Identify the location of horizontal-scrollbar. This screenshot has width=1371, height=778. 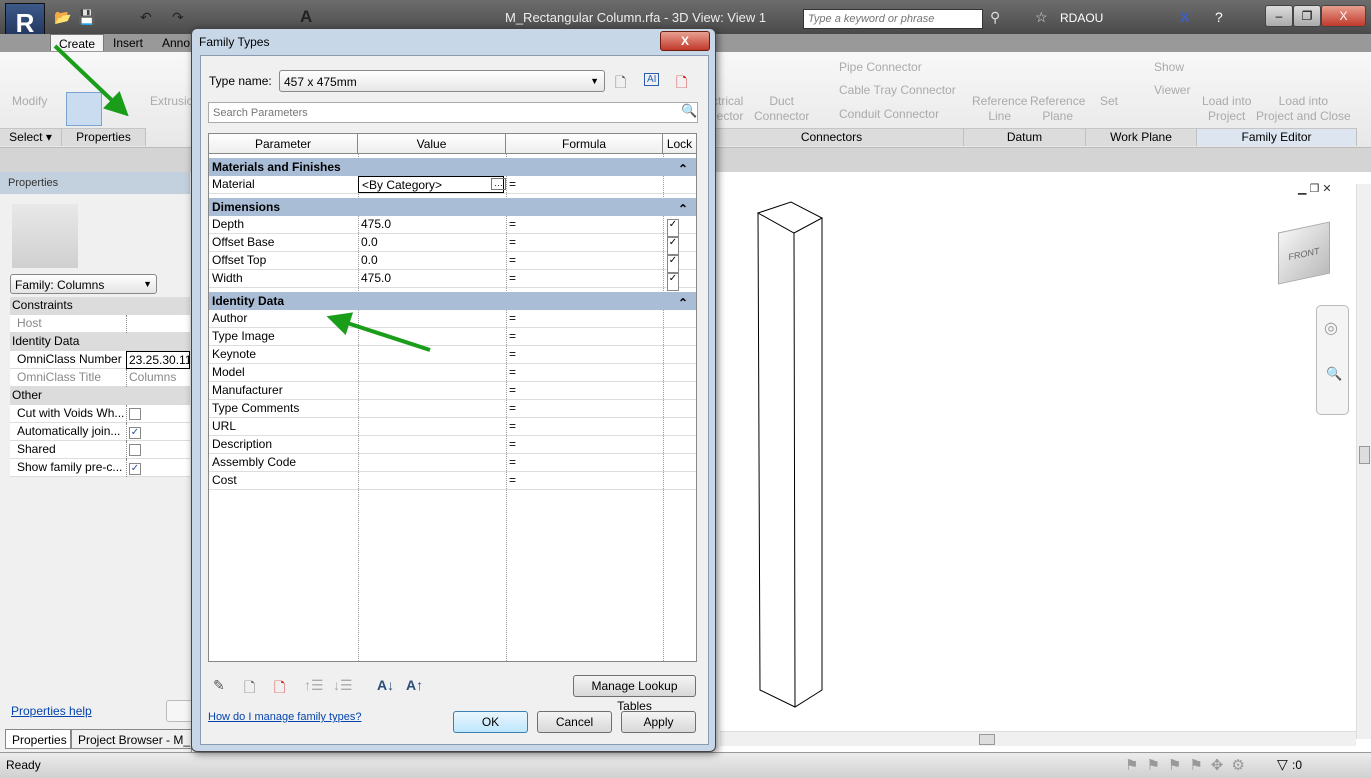
(1038, 738).